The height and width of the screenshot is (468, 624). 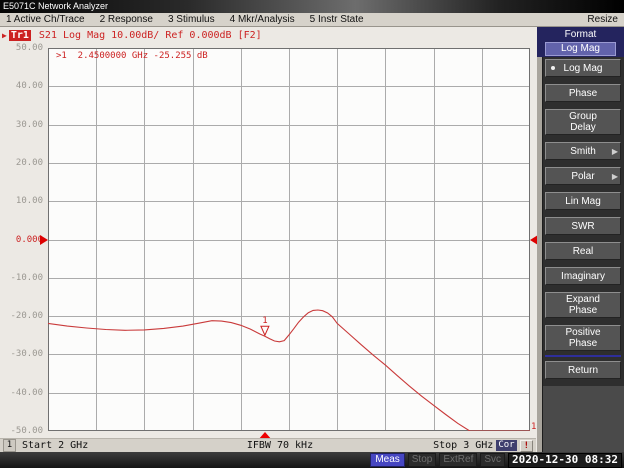 What do you see at coordinates (29, 86) in the screenshot?
I see `y-tick: 40.00` at bounding box center [29, 86].